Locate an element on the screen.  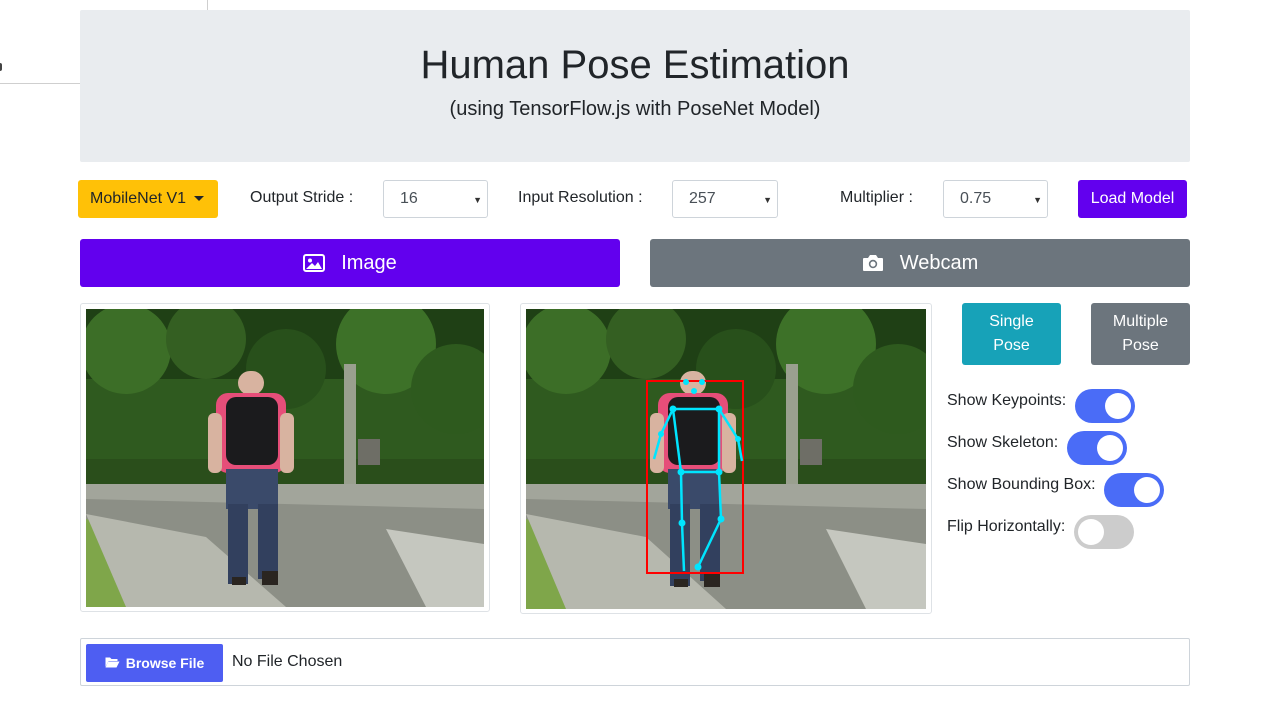
file-upload-bar: Browse File No File Chosen is located at coordinates (635, 662).